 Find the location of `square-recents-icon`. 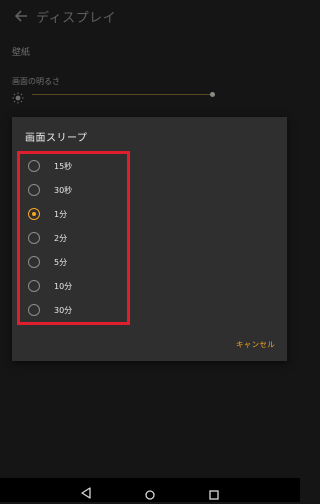

square-recents-icon is located at coordinates (214, 492).